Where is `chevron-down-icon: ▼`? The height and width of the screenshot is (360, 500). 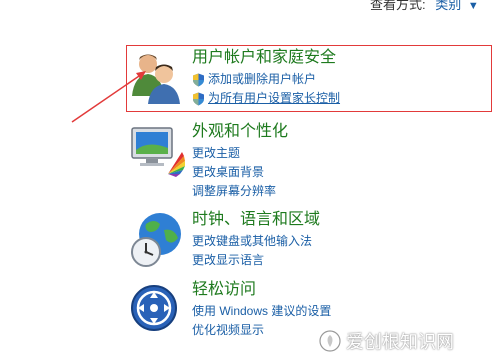
chevron-down-icon: ▼ is located at coordinates (473, 6).